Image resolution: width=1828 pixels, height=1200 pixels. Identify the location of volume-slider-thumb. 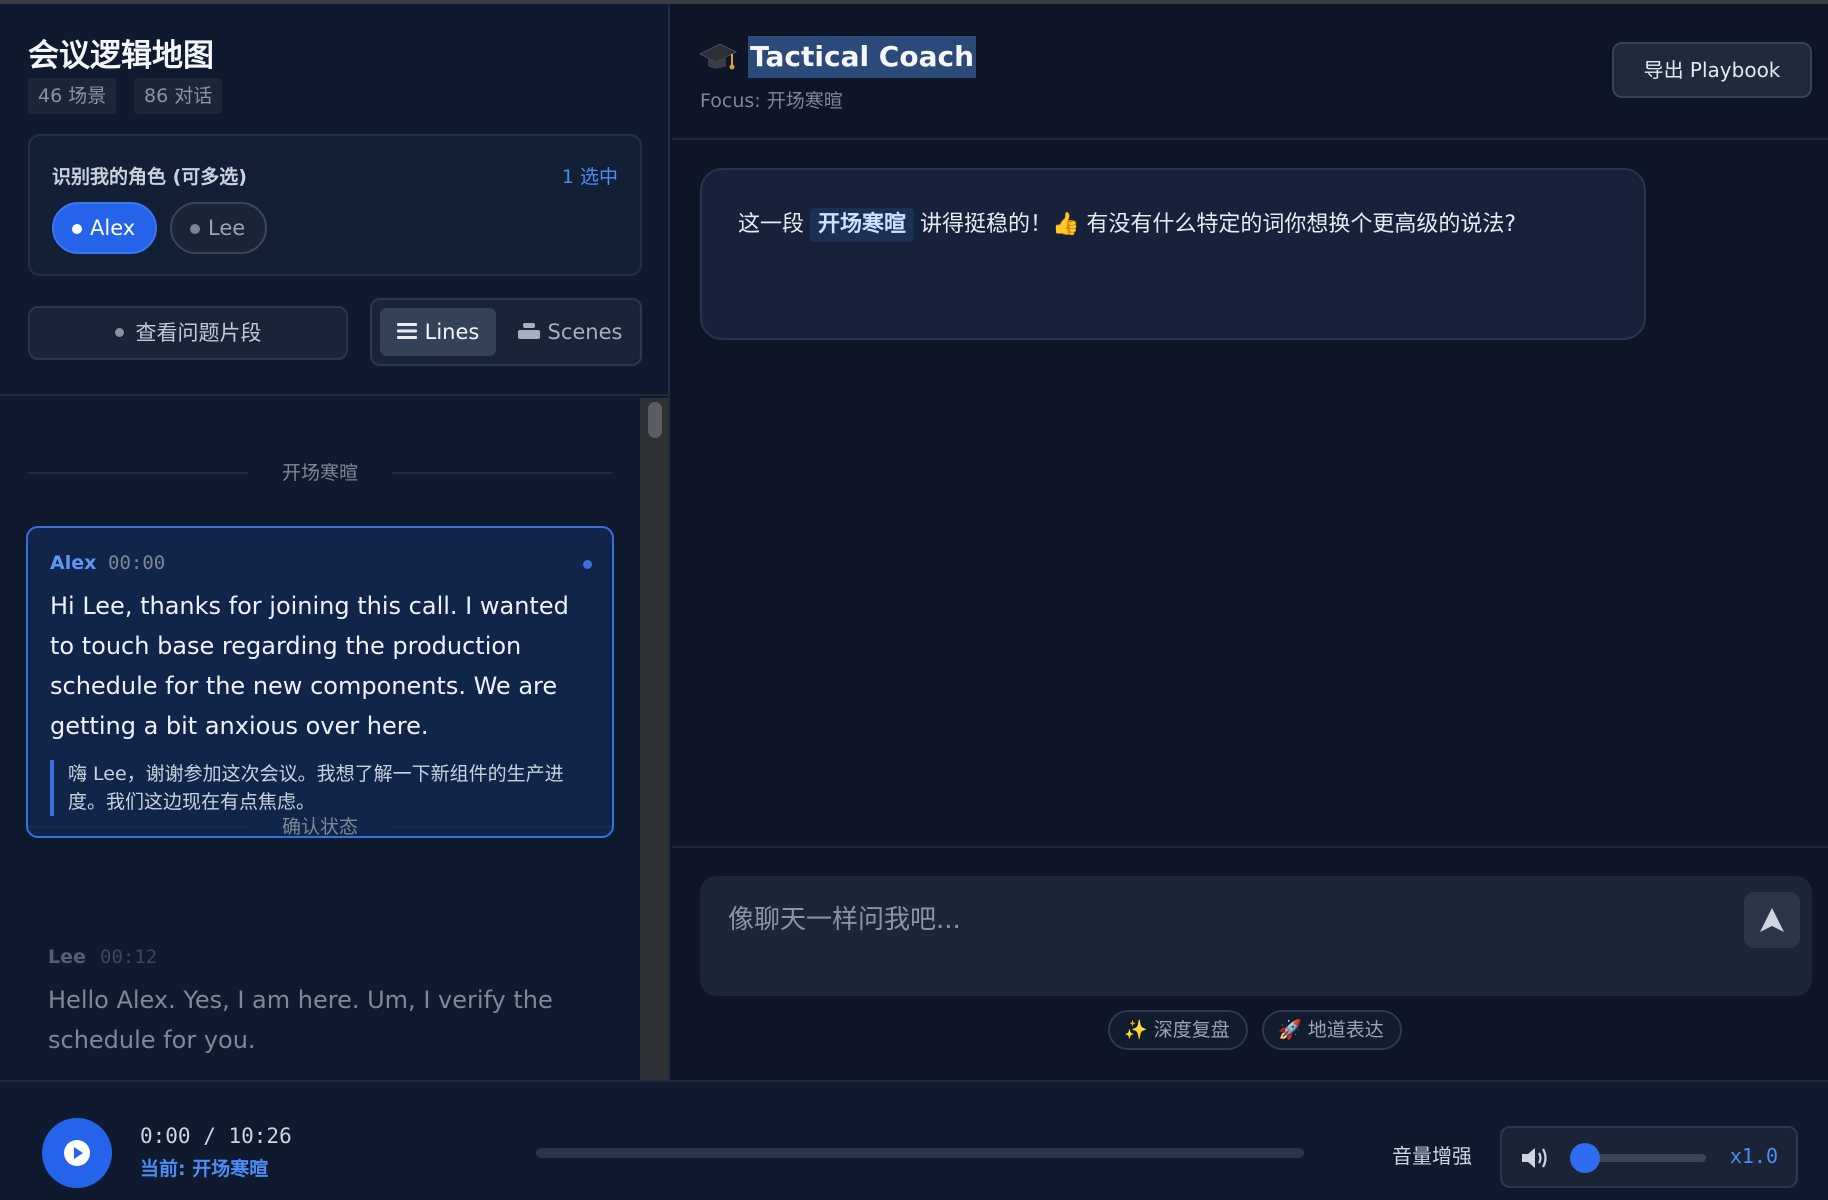
(1585, 1158).